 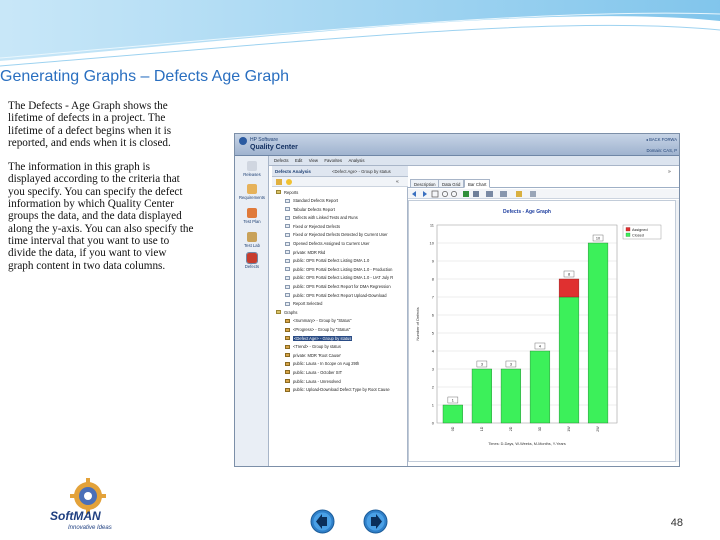 What do you see at coordinates (313, 160) in the screenshot?
I see `menu-view: View` at bounding box center [313, 160].